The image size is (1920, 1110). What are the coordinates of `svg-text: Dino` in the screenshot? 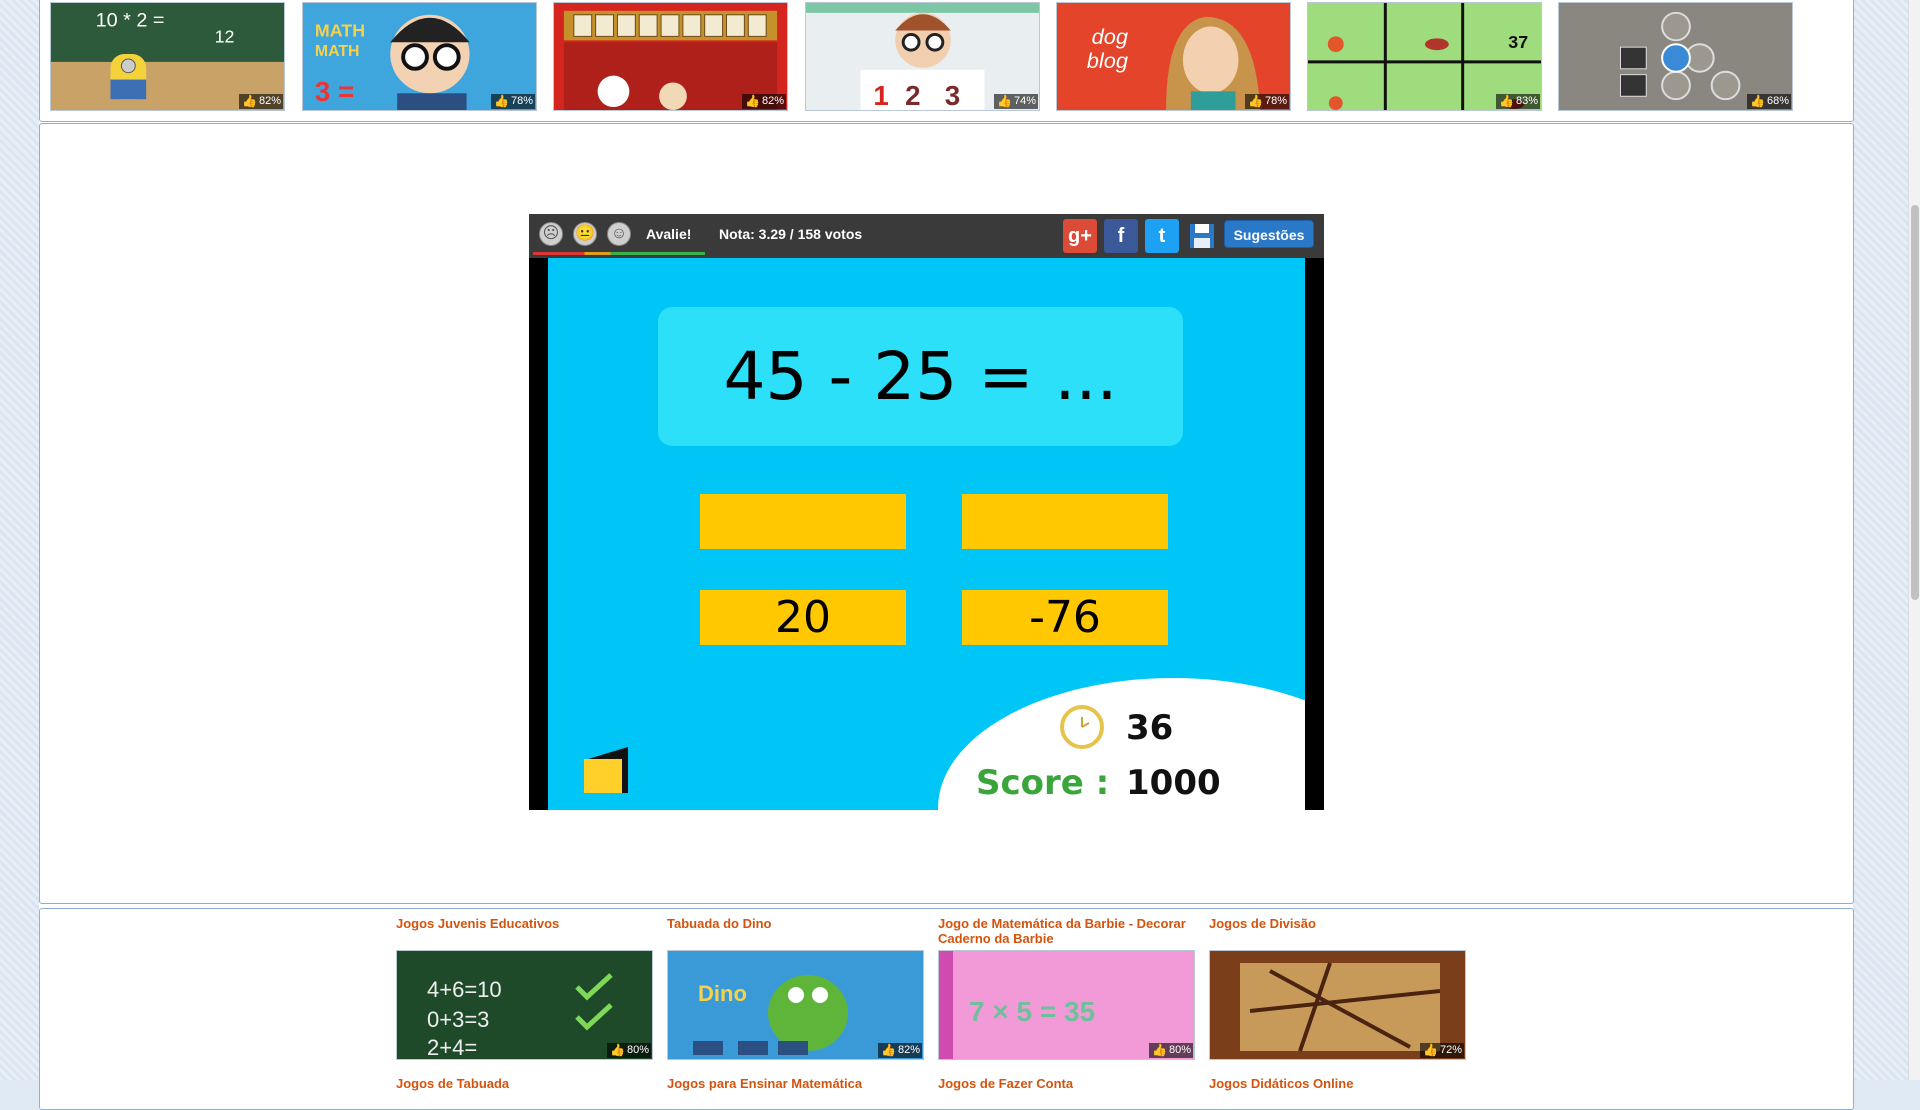 It's located at (722, 993).